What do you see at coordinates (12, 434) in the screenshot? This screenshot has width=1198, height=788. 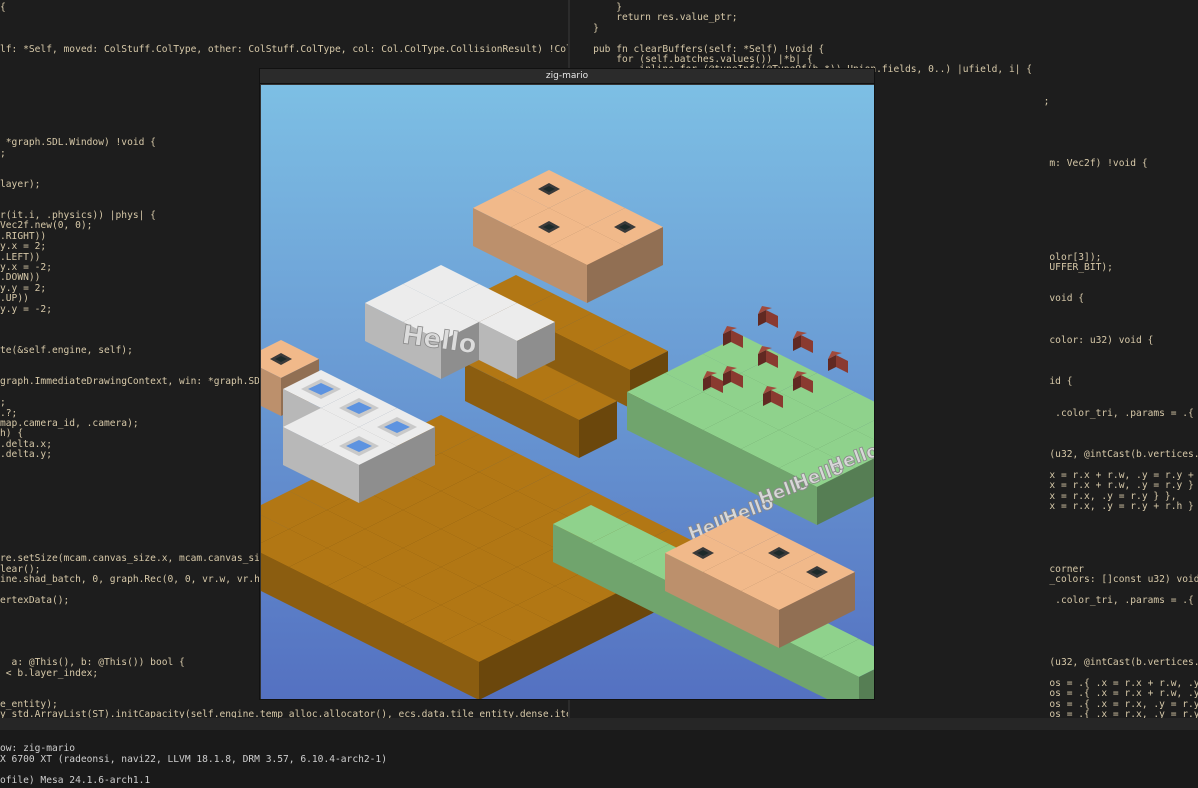 I see `code-line: h) {` at bounding box center [12, 434].